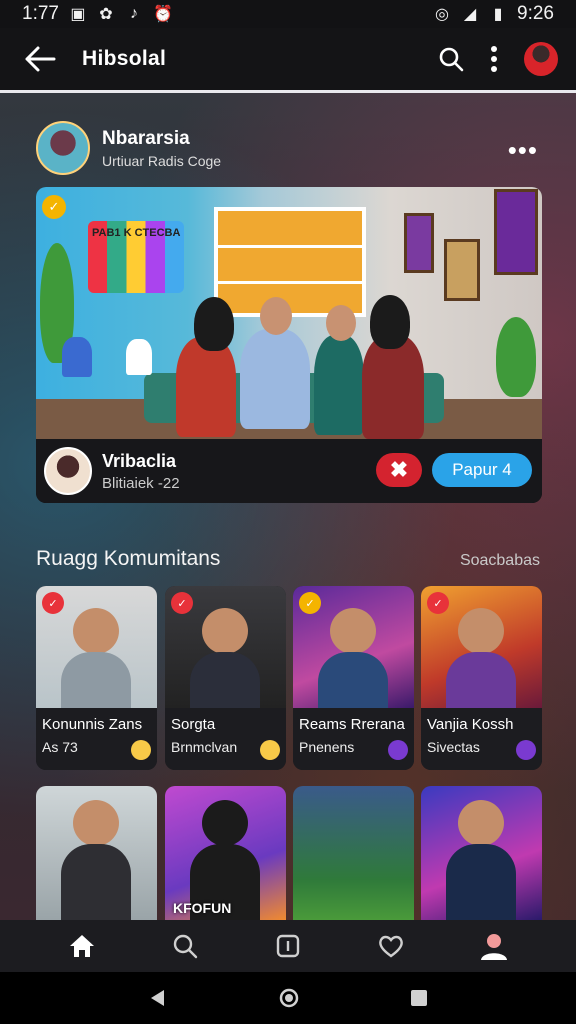 The height and width of the screenshot is (1024, 576). What do you see at coordinates (535, 13) in the screenshot?
I see `status-clock: 9:26` at bounding box center [535, 13].